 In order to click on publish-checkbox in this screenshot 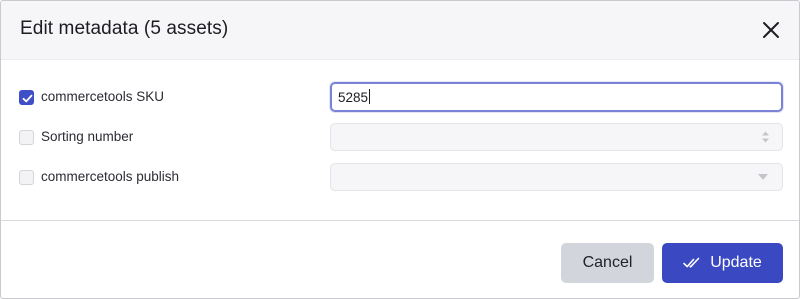, I will do `click(26, 177)`.